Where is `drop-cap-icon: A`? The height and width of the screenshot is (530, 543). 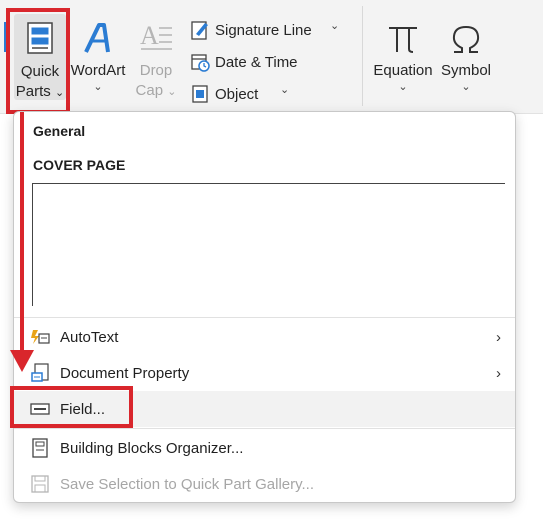 drop-cap-icon: A is located at coordinates (156, 34).